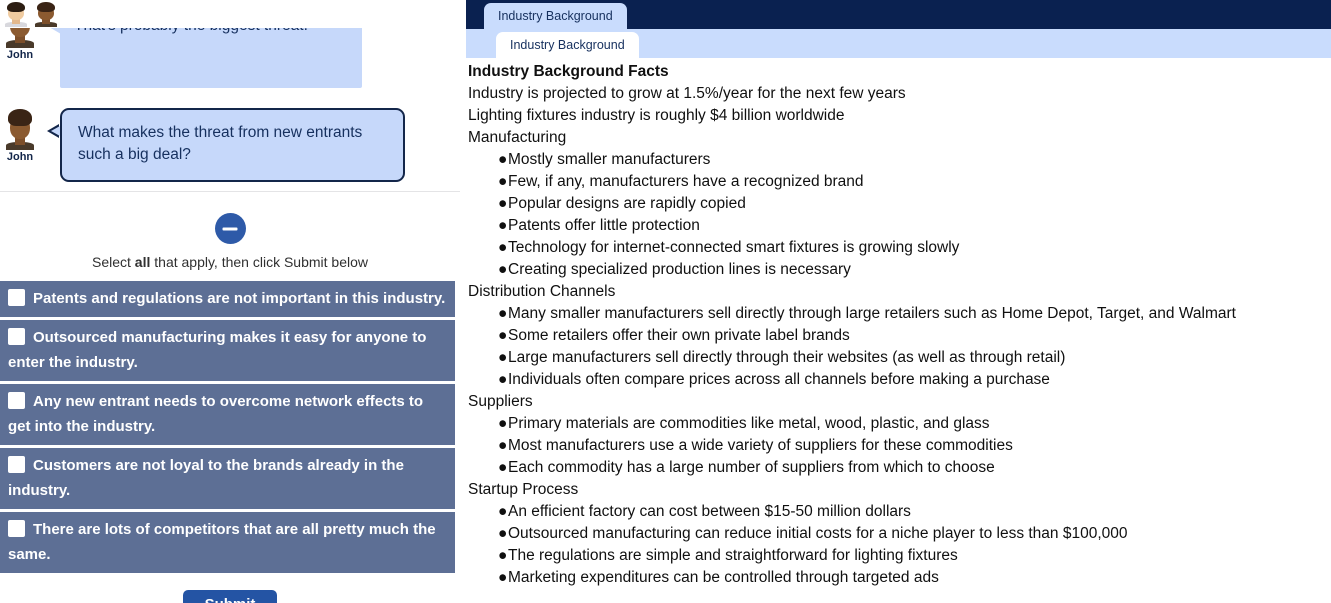  Describe the element at coordinates (899, 160) in the screenshot. I see `document-bullet: ● Mostly smaller manufacturers` at that location.